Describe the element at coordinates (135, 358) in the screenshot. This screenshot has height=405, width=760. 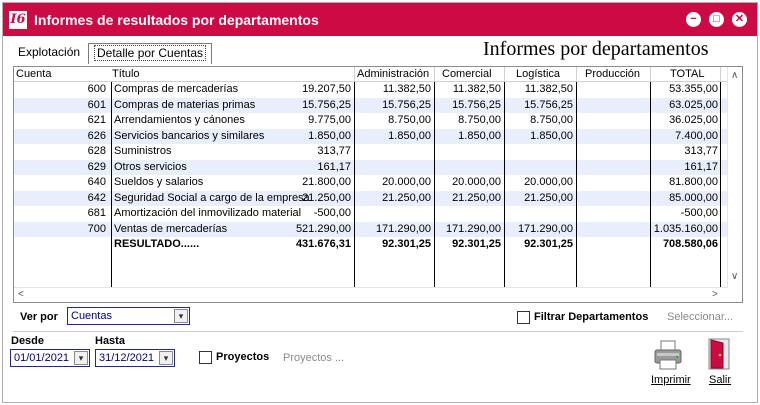
I see `hasta-date-field: 31/12/2021 ▾` at that location.